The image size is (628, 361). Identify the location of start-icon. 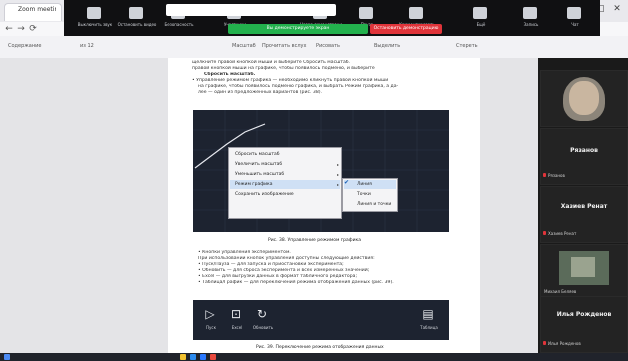
(7, 357).